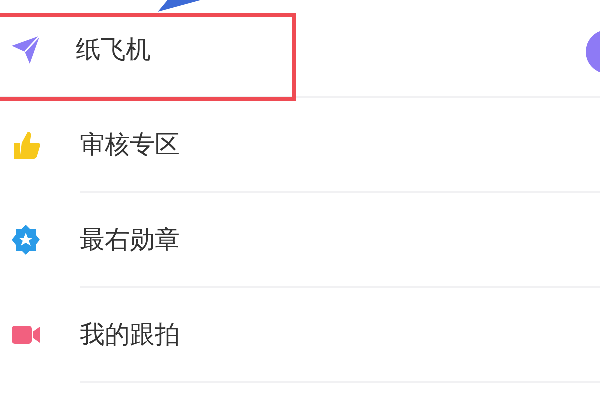 The height and width of the screenshot is (400, 600). What do you see at coordinates (26, 240) in the screenshot?
I see `badge-icon` at bounding box center [26, 240].